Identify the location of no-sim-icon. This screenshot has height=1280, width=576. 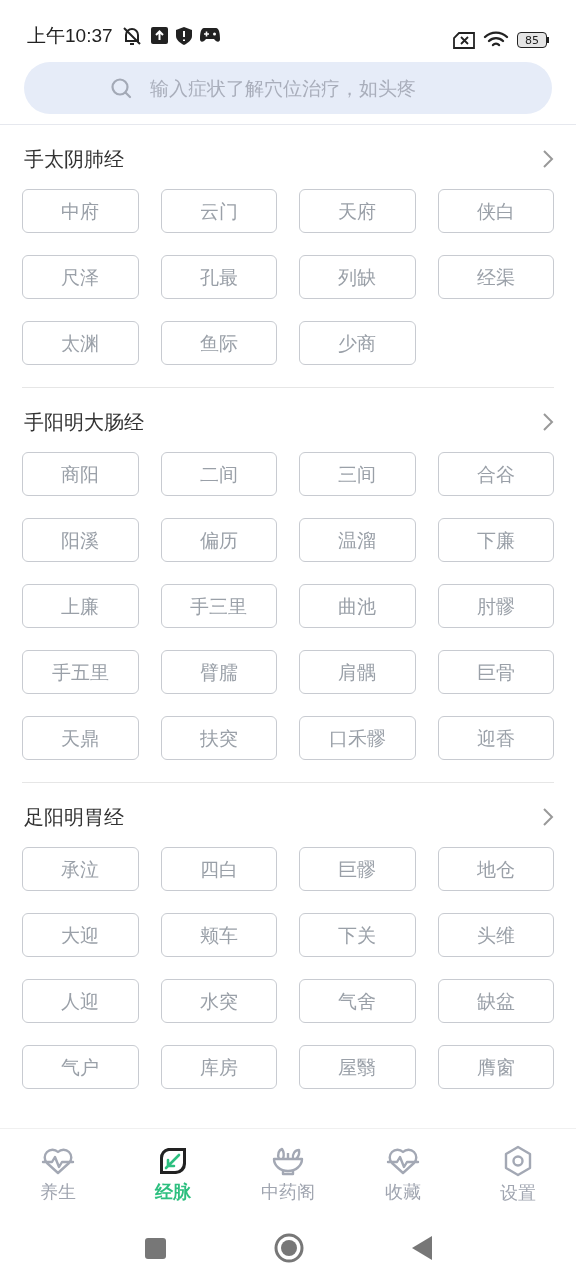
(464, 40).